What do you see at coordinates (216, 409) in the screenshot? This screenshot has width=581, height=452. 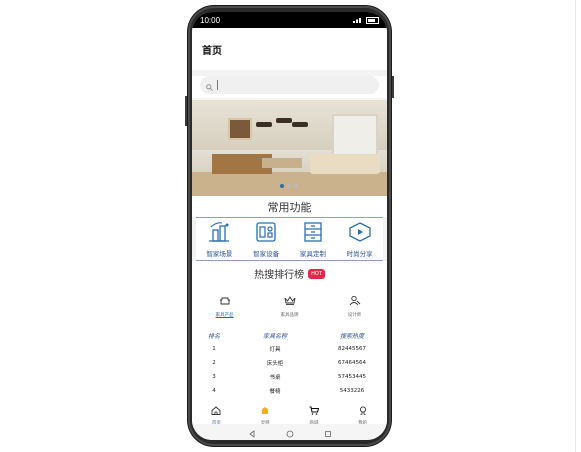 I see `home-icon` at bounding box center [216, 409].